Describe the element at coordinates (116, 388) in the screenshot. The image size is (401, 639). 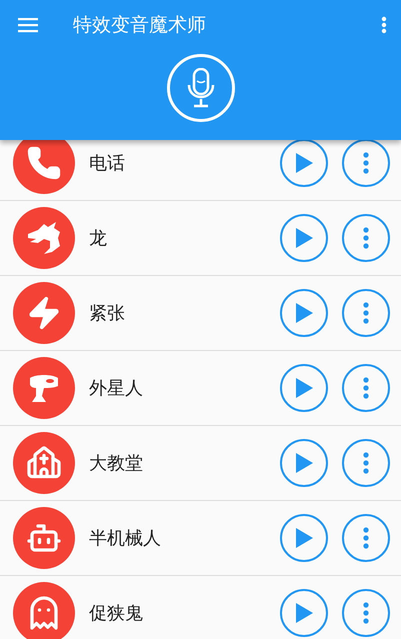
I see `effect-name: 外星人` at that location.